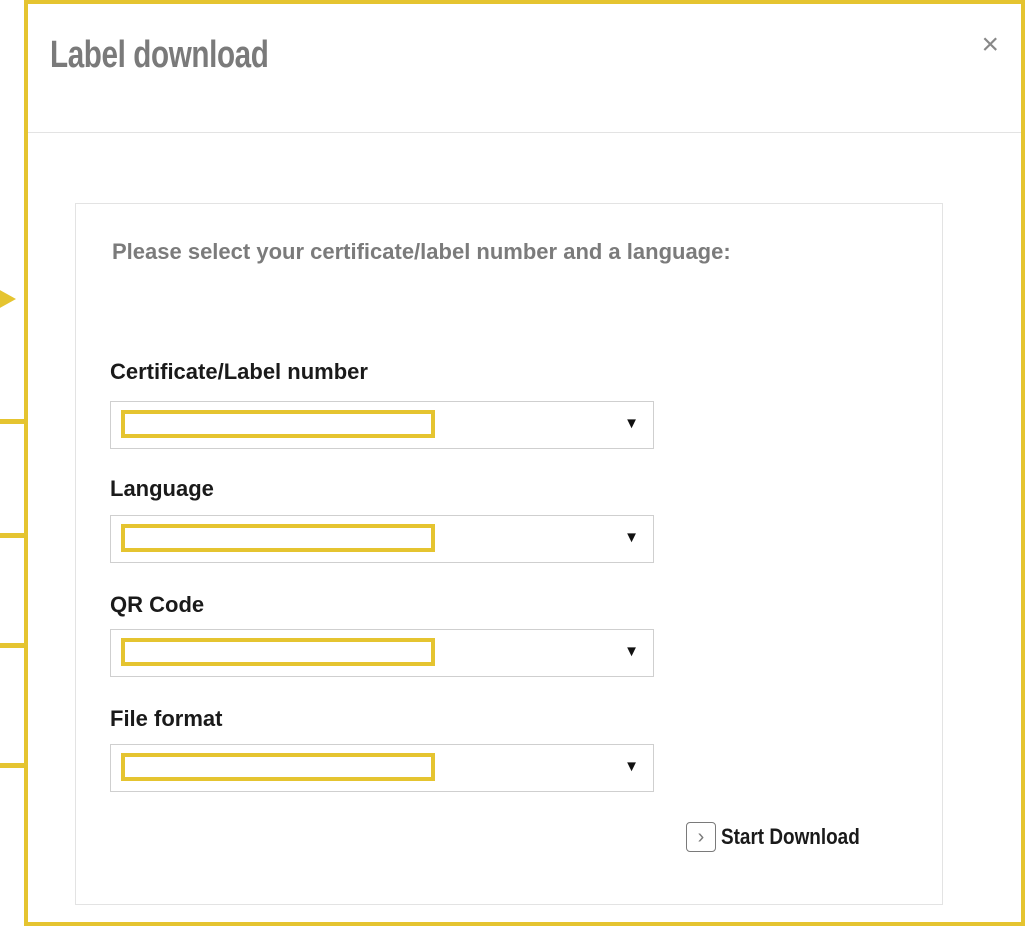 The height and width of the screenshot is (926, 1025). Describe the element at coordinates (166, 718) in the screenshot. I see `file-format-label: File format` at that location.